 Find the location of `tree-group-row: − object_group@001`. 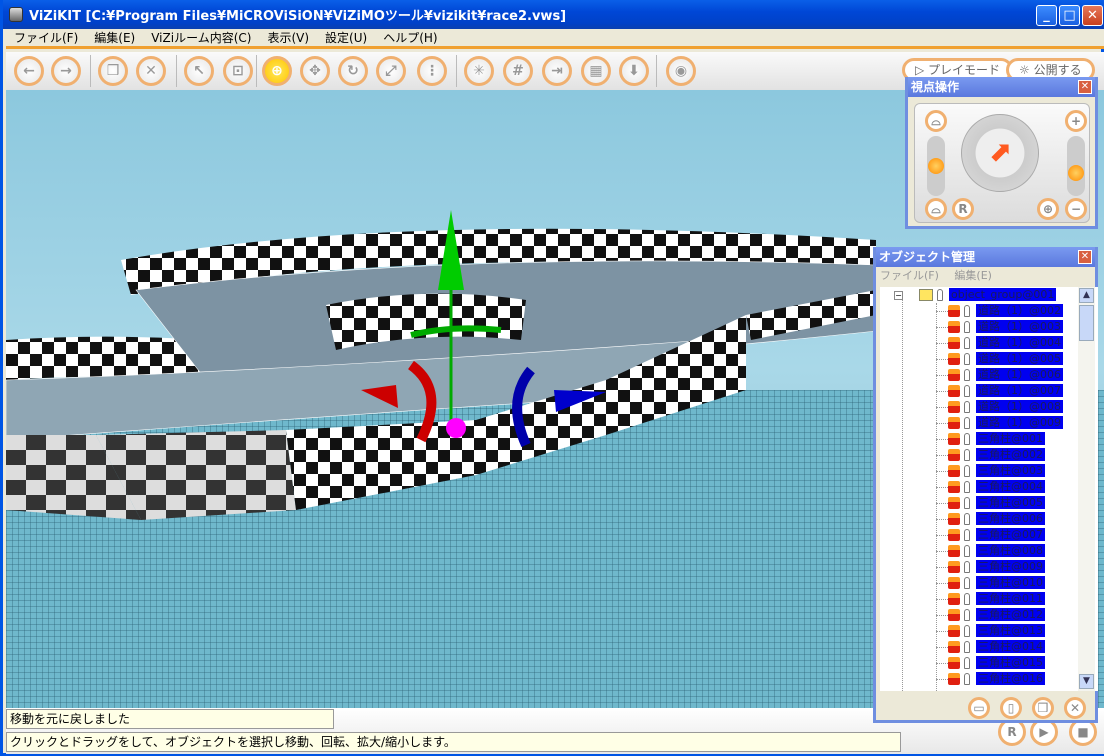

tree-group-row: − object_group@001 is located at coordinates (975, 295).